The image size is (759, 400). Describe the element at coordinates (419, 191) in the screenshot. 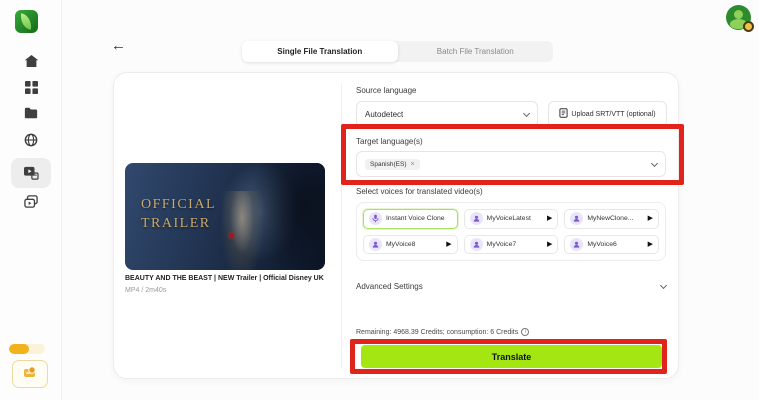

I see `voices-label: Select voices for translated video(s)` at that location.